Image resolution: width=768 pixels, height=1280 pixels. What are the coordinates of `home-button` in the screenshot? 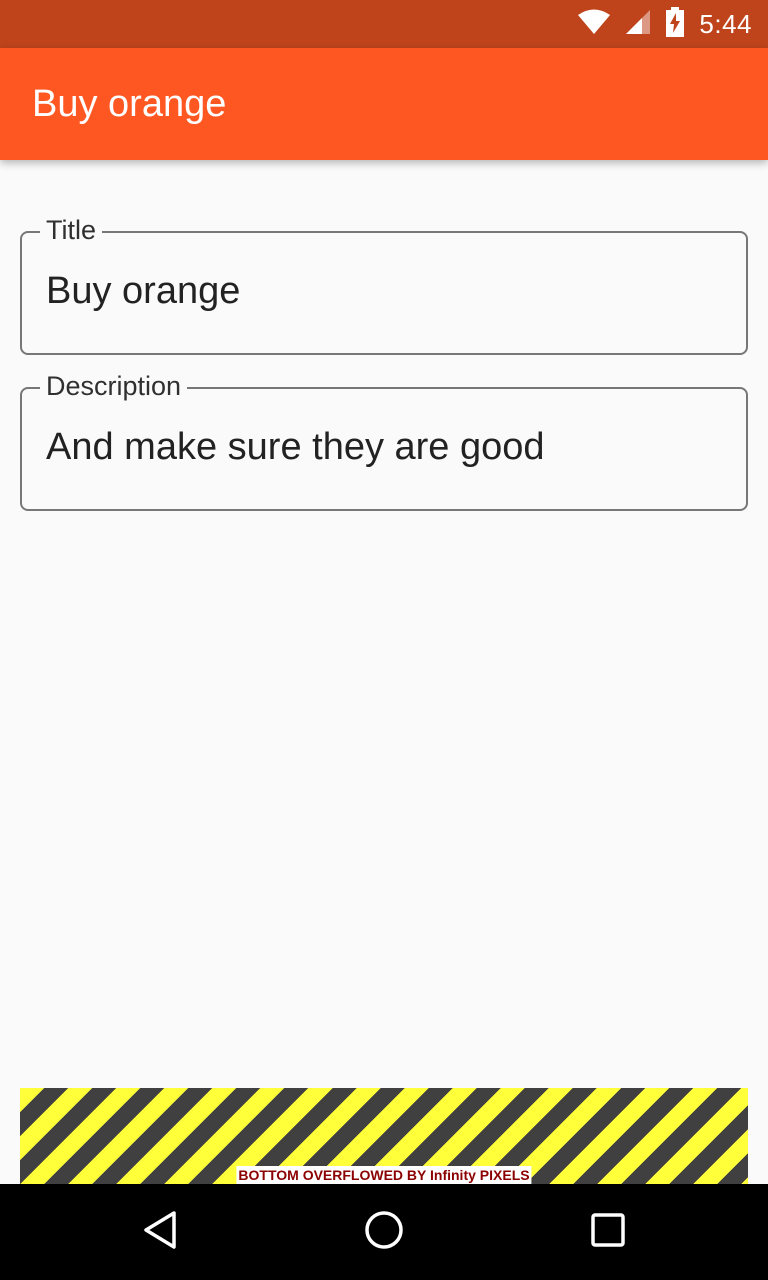 It's located at (384, 1232).